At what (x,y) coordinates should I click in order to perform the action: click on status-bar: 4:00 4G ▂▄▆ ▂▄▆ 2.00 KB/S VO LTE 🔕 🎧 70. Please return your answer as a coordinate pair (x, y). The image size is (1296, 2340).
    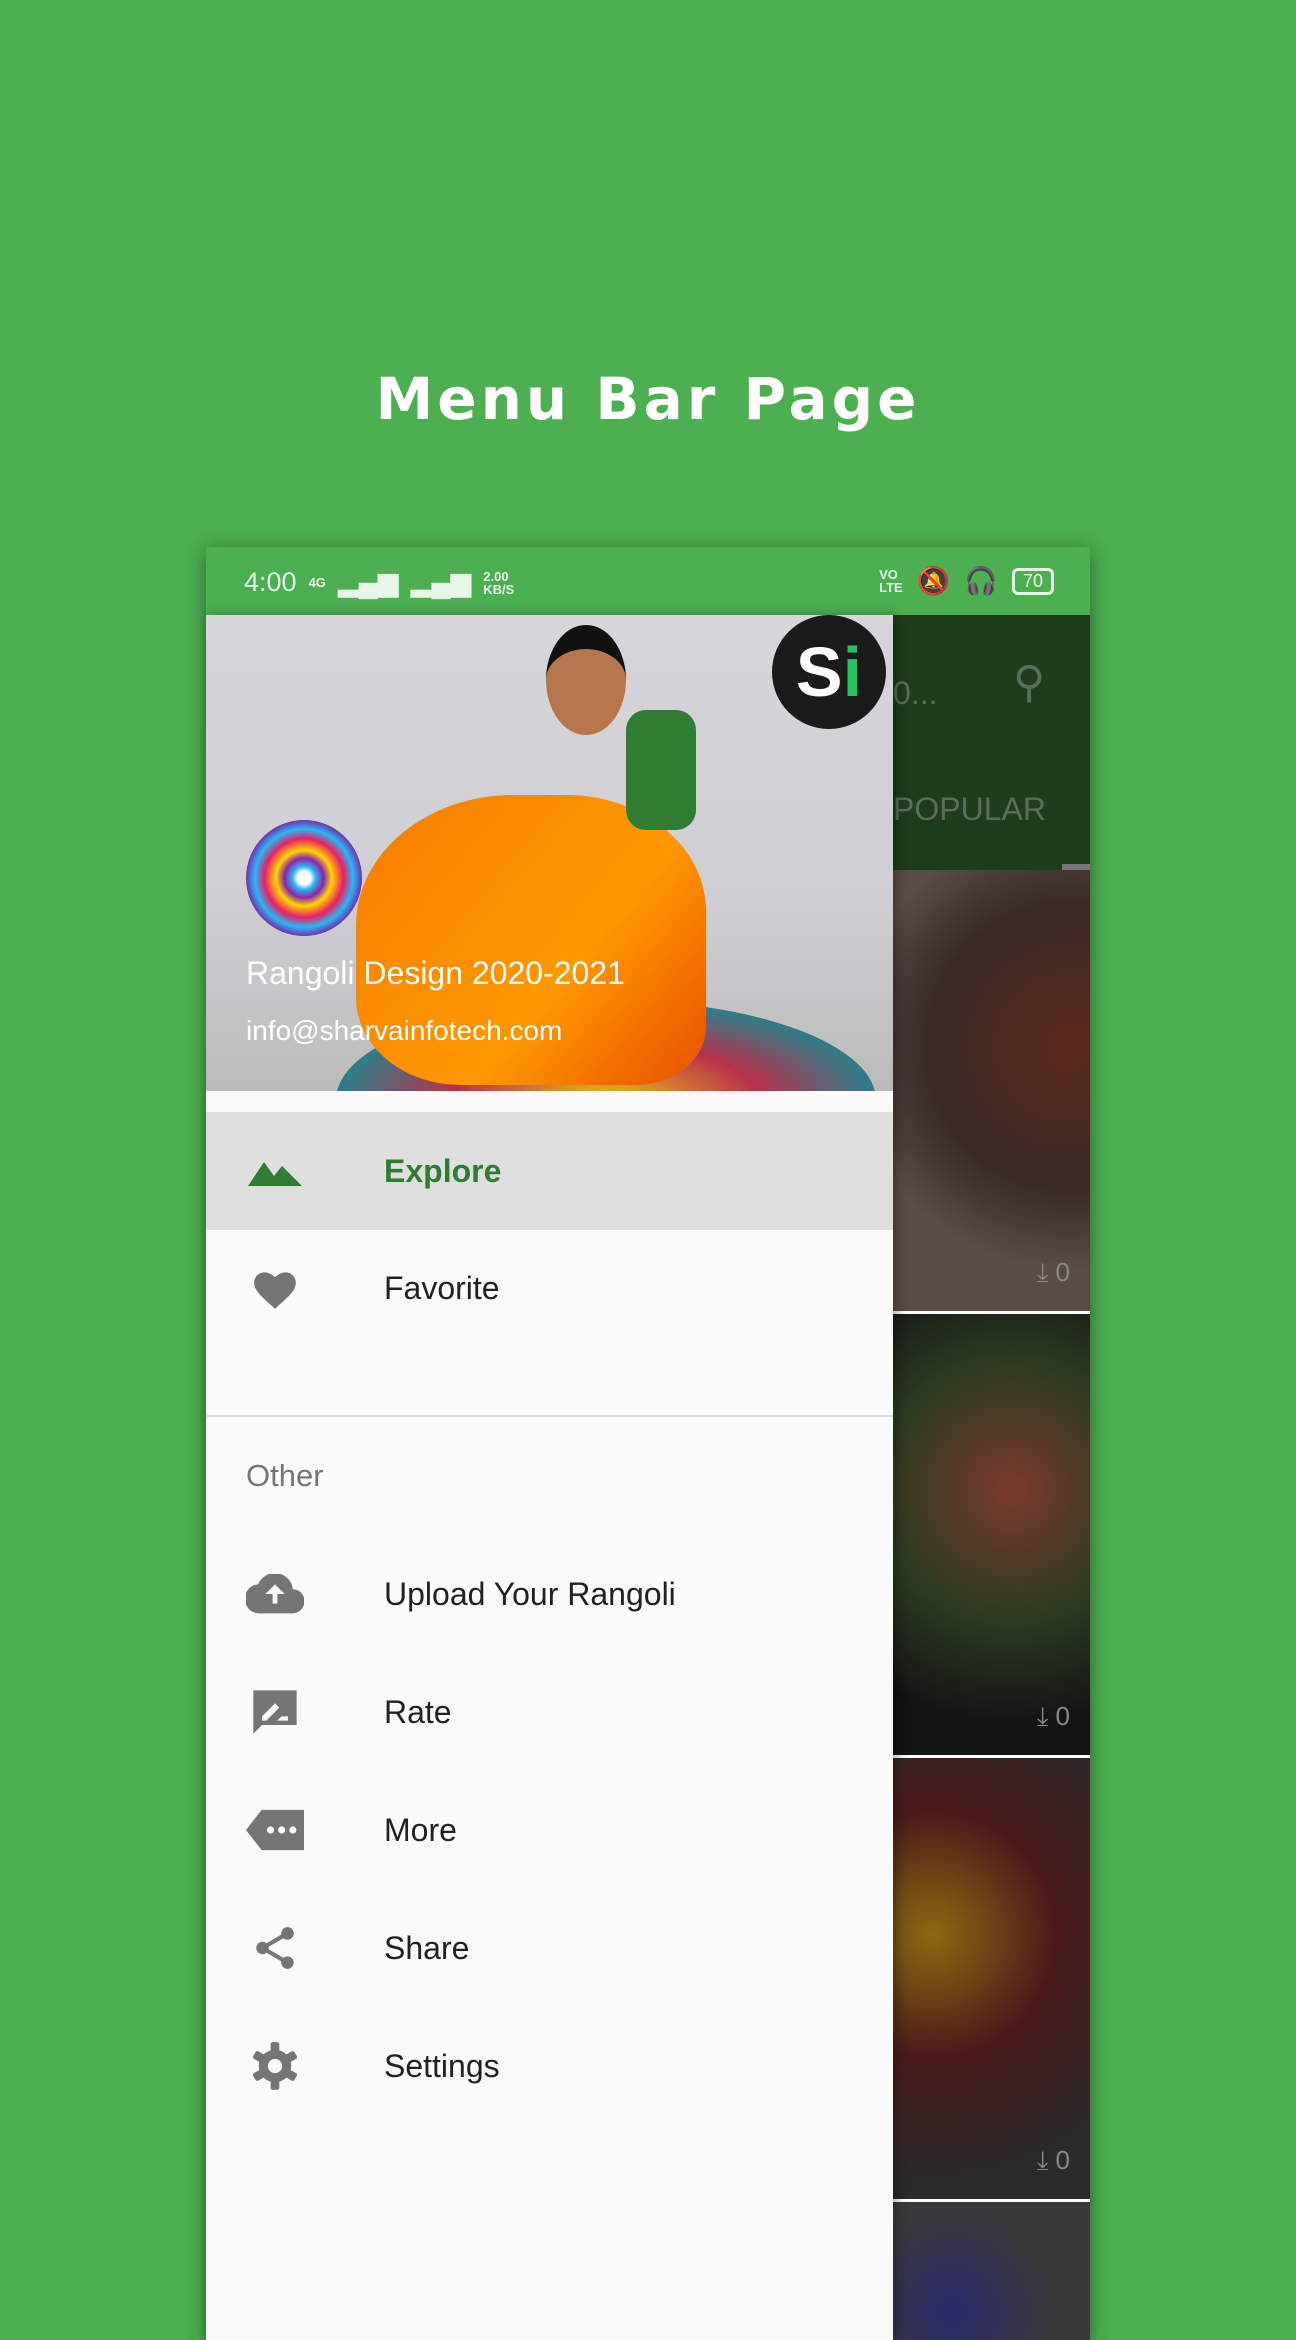
    Looking at the image, I should click on (648, 581).